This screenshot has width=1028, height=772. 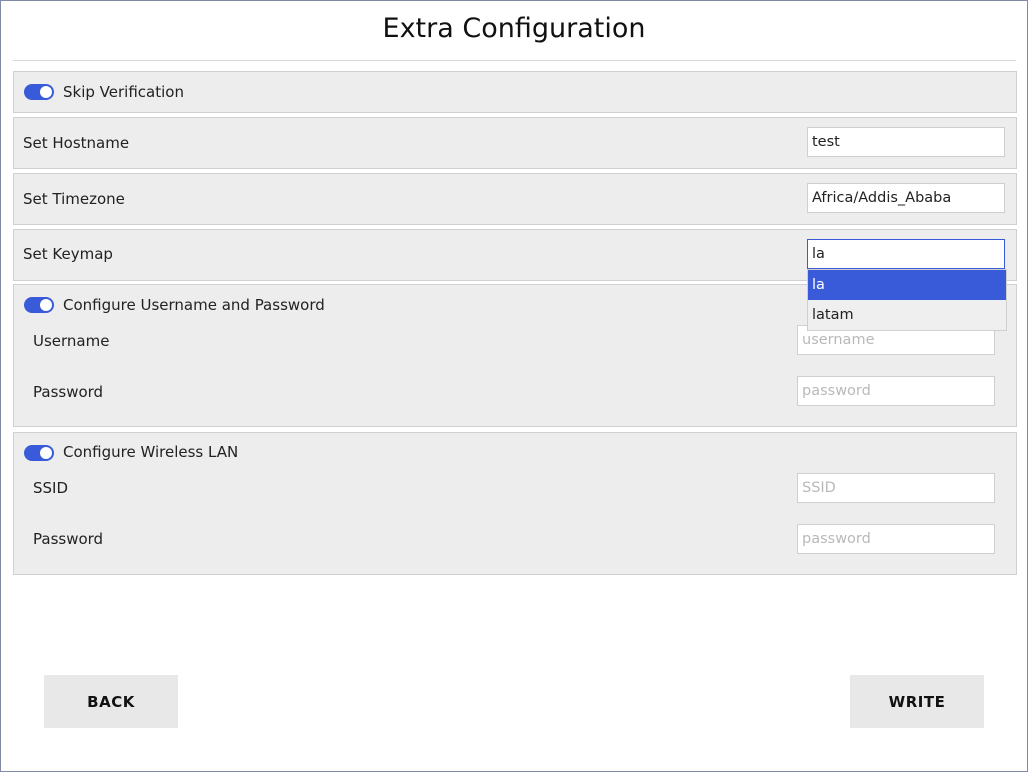 I want to click on title-divider, so click(x=514, y=60).